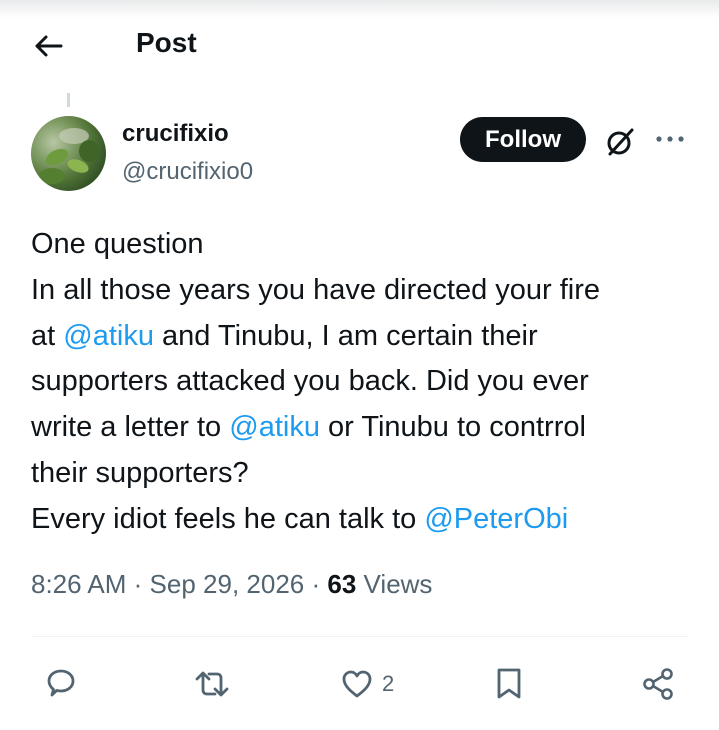 The image size is (719, 730). What do you see at coordinates (227, 584) in the screenshot?
I see `tweet-date: Sep 29, 2026` at bounding box center [227, 584].